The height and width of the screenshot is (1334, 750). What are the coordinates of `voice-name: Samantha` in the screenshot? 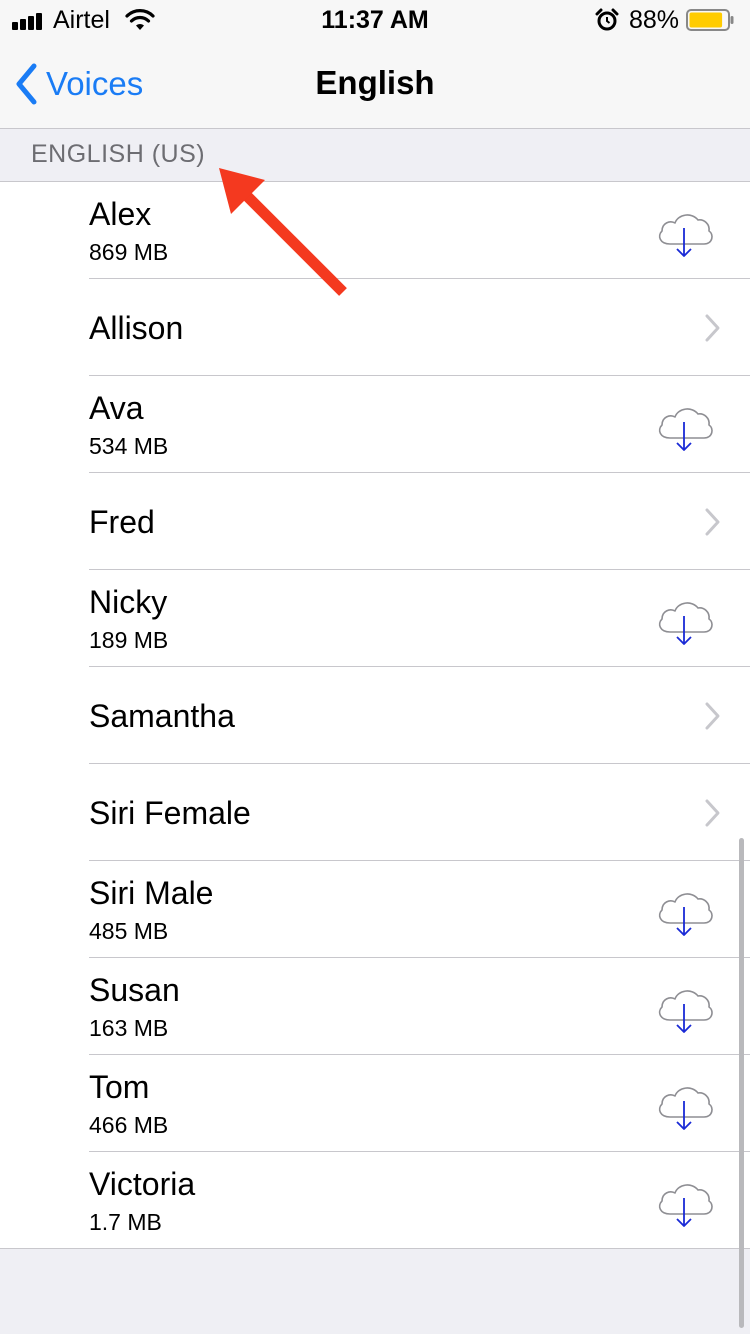 It's located at (162, 716).